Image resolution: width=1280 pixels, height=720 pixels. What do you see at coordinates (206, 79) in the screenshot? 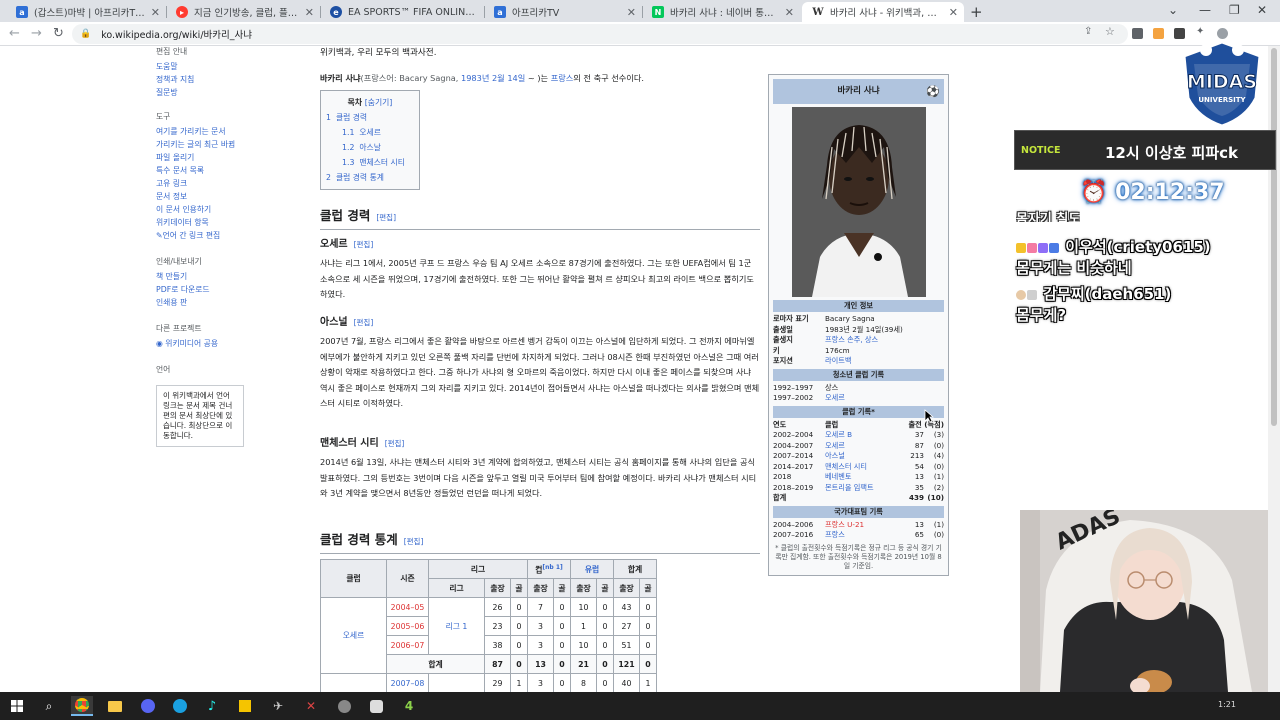
I see `sidebar-link: 정책과 지침` at bounding box center [206, 79].